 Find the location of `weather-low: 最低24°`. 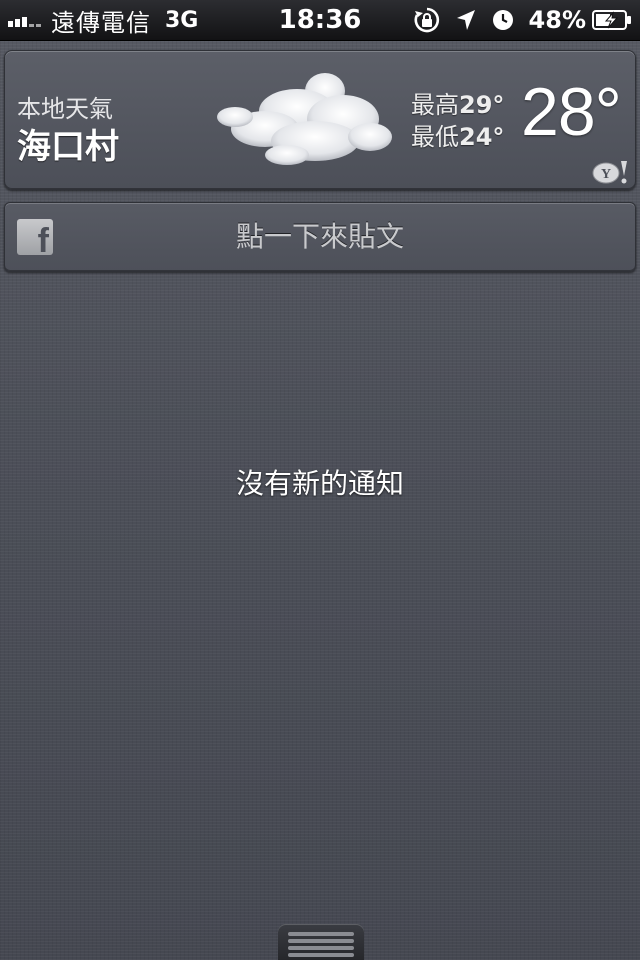

weather-low: 最低24° is located at coordinates (457, 137).